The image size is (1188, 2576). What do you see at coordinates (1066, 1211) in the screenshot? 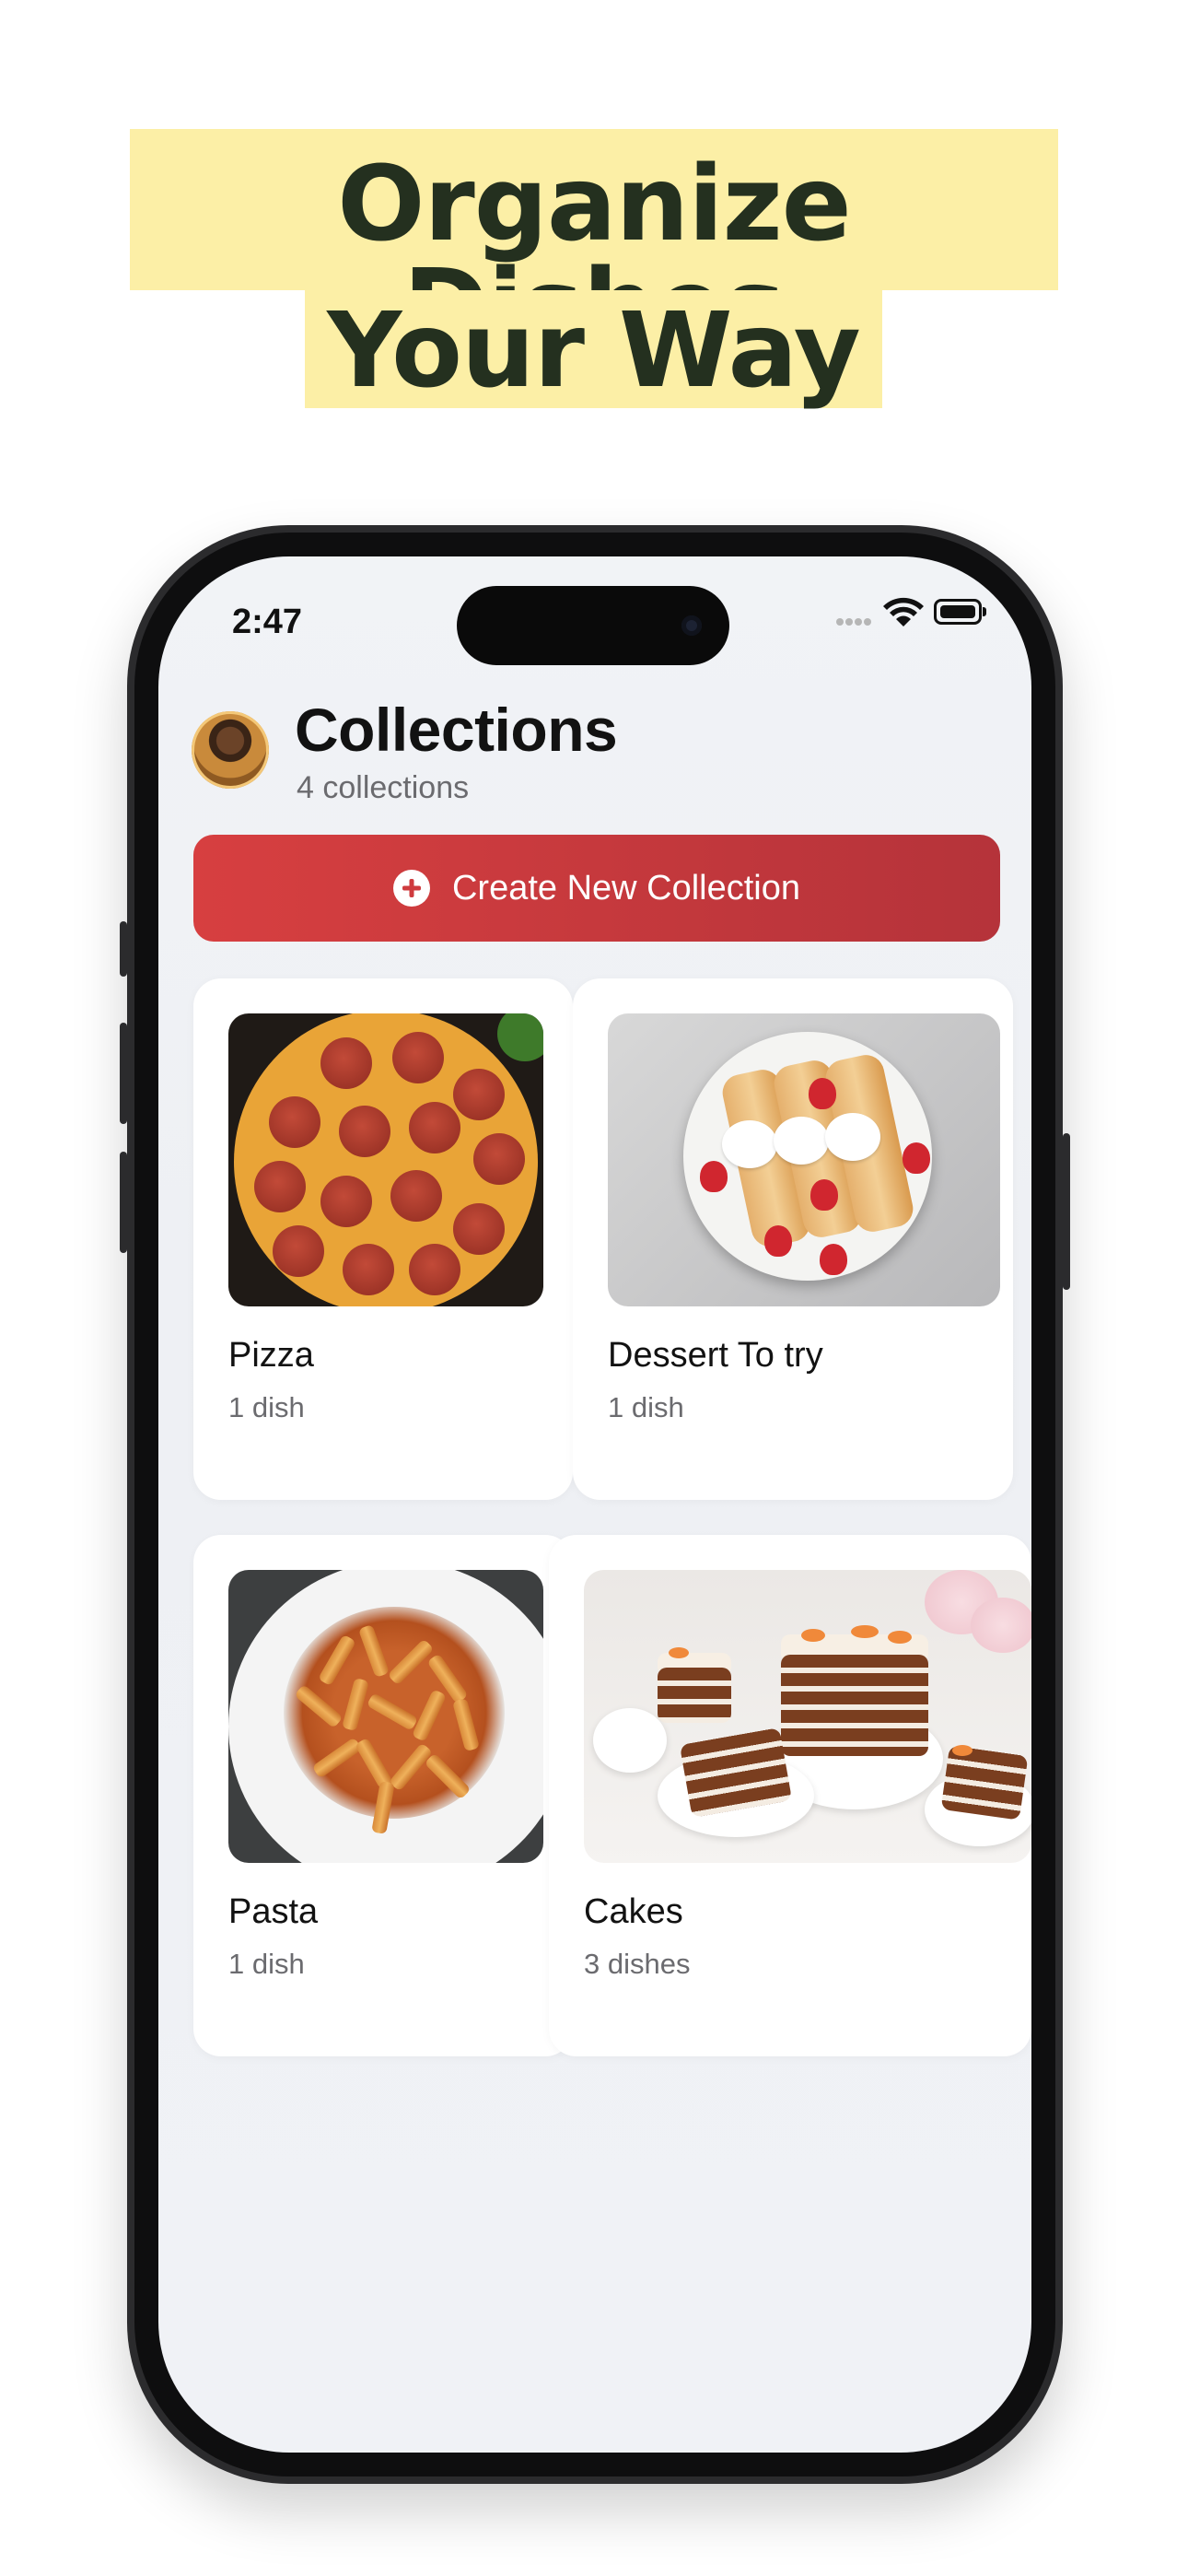
I see `power-button` at bounding box center [1066, 1211].